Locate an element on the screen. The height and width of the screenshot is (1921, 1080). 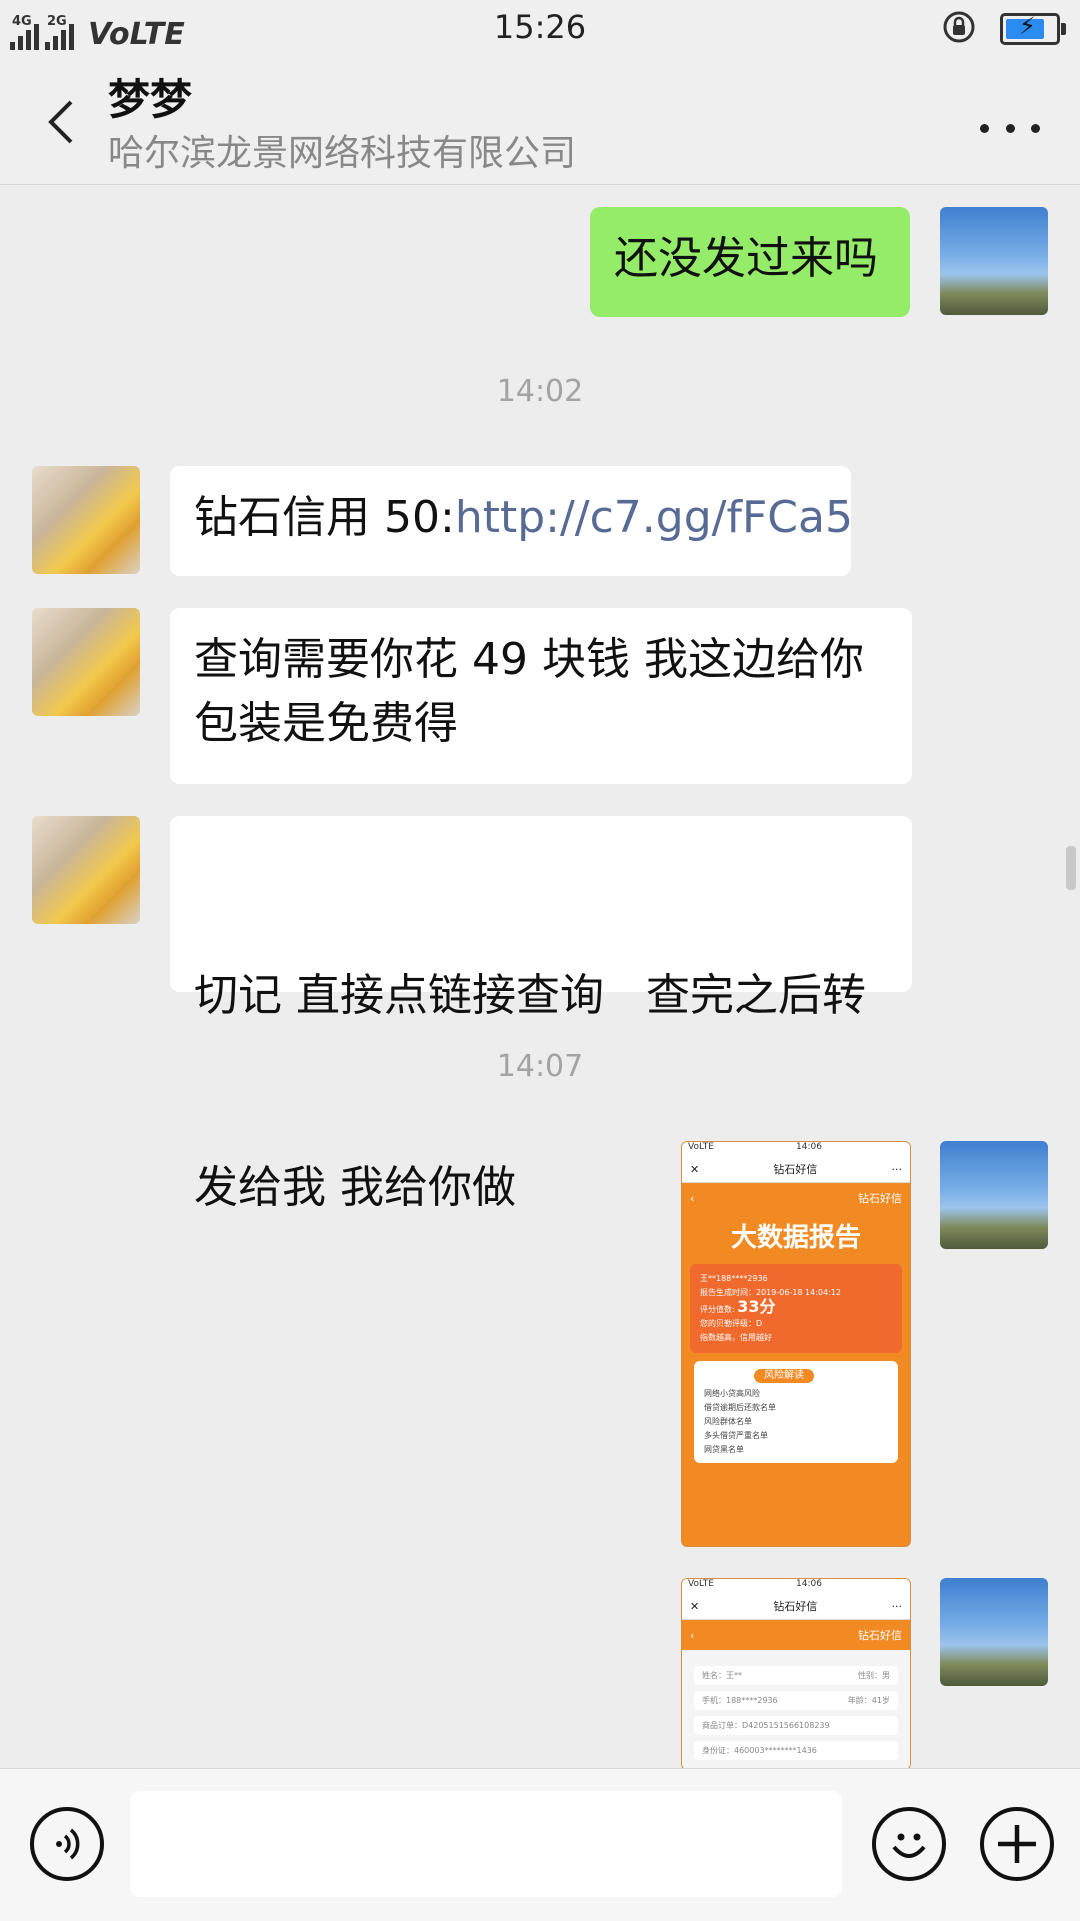
thumb-risk-item: 风险群体名单 is located at coordinates (728, 1421).